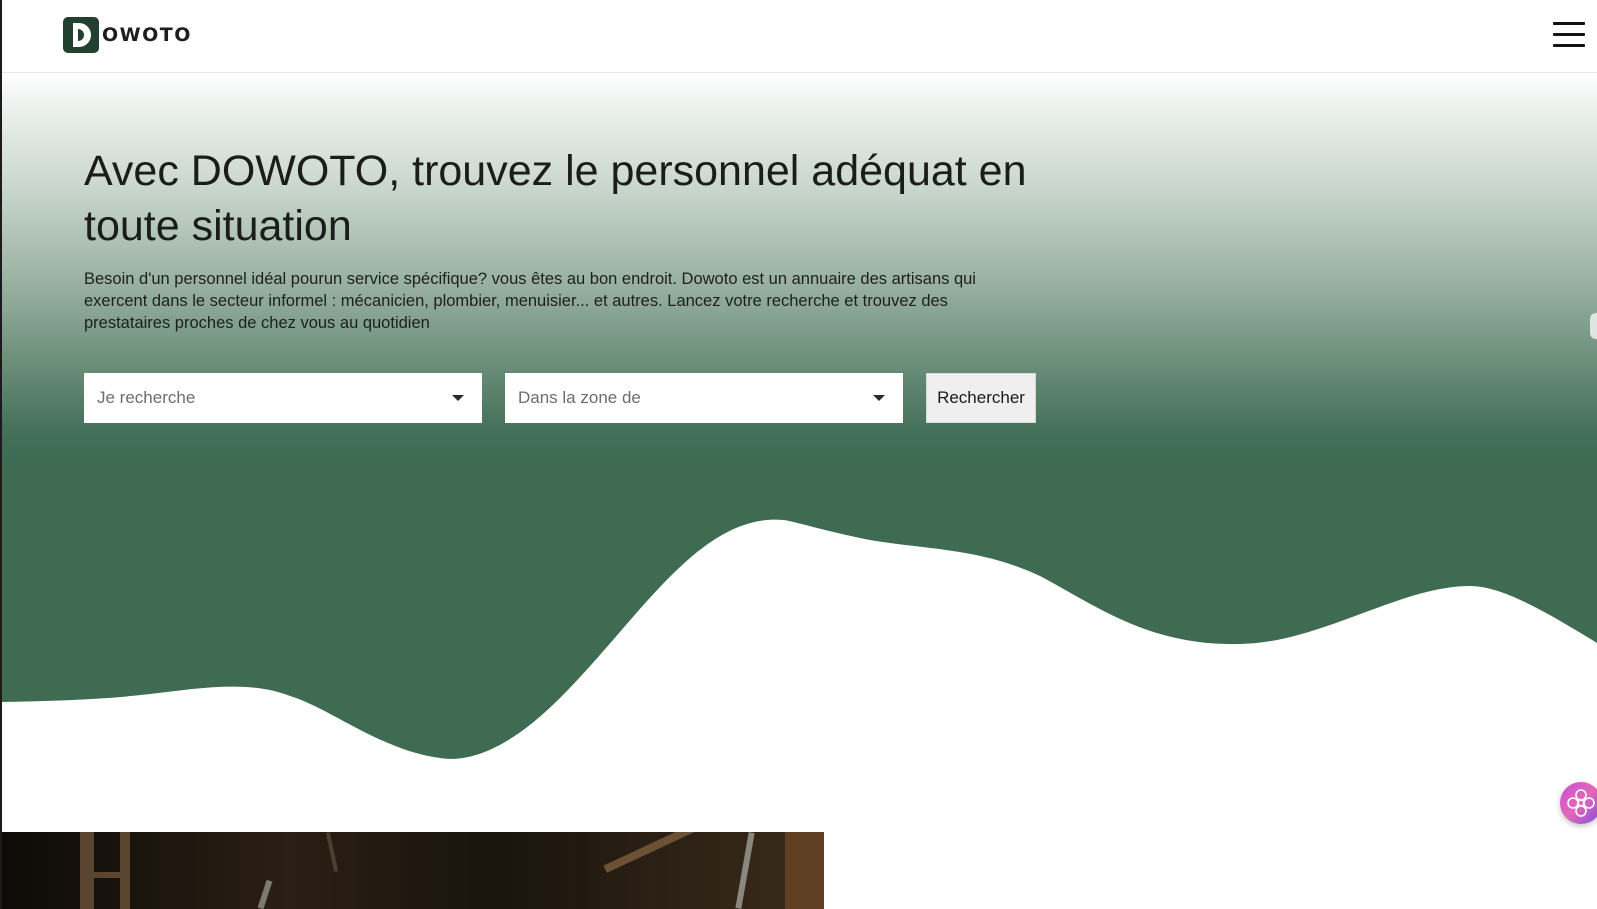 The height and width of the screenshot is (909, 1597). I want to click on flower-chat-icon, so click(1578, 803).